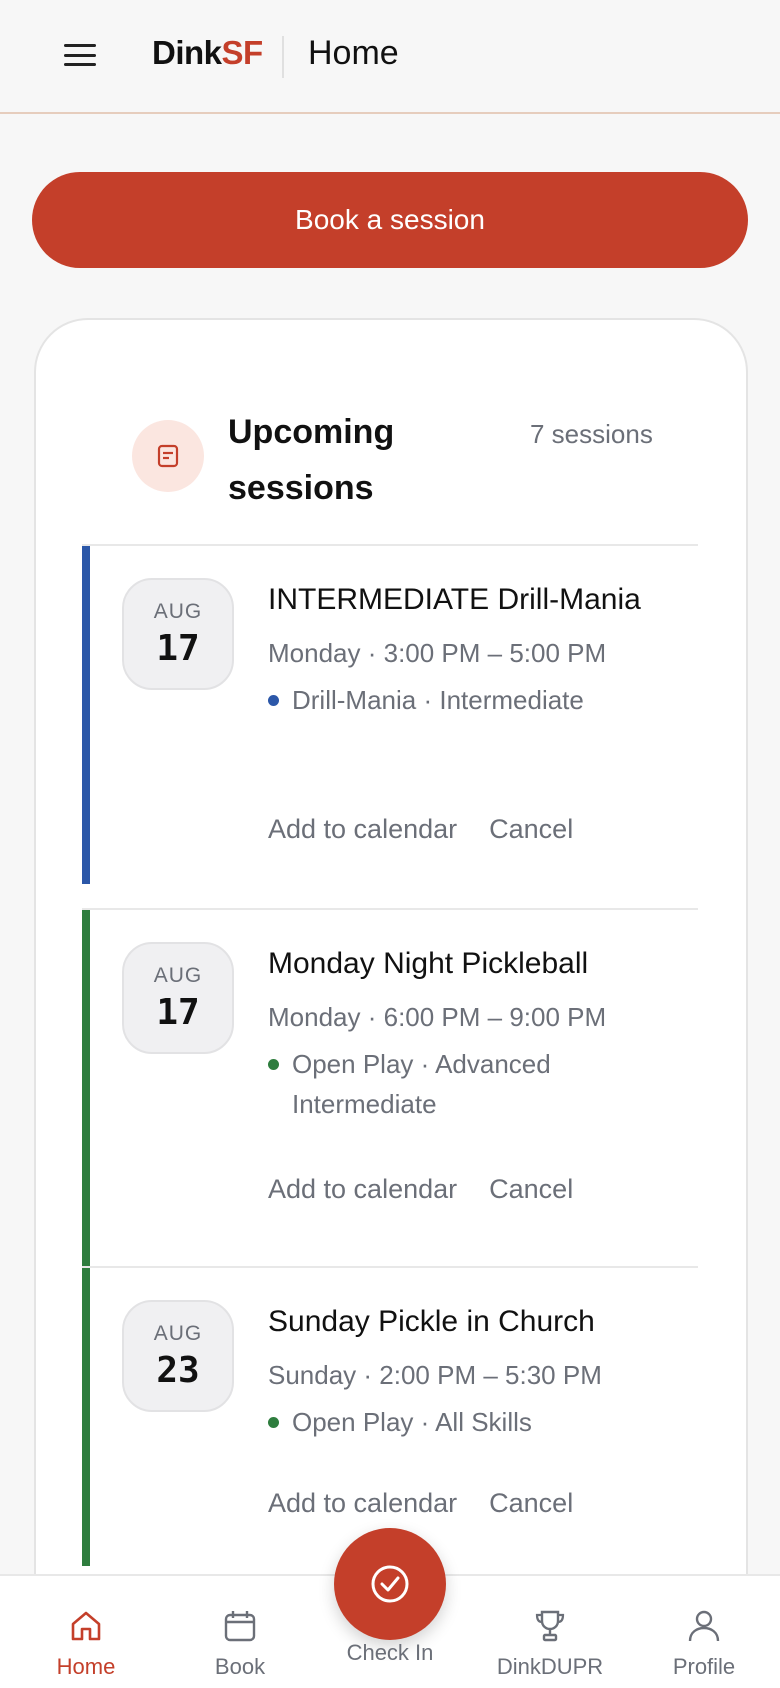  I want to click on session-date-badge: AUG 23, so click(178, 1356).